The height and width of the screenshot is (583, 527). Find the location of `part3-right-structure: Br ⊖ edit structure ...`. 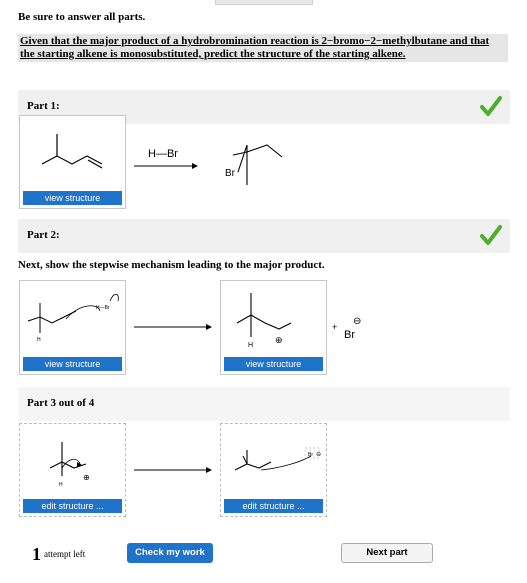

part3-right-structure: Br ⊖ edit structure ... is located at coordinates (273, 470).